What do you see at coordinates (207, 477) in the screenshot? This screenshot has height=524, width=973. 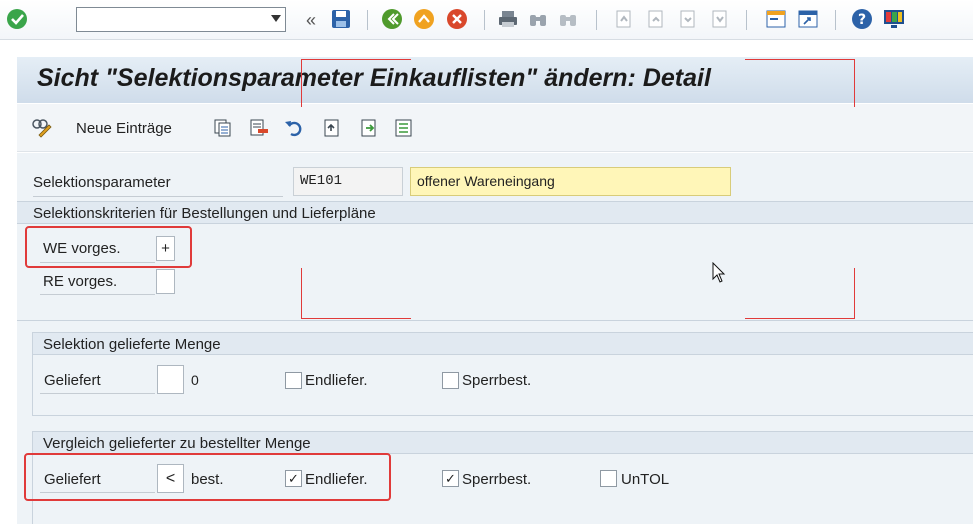 I see `highlight-compare-row` at bounding box center [207, 477].